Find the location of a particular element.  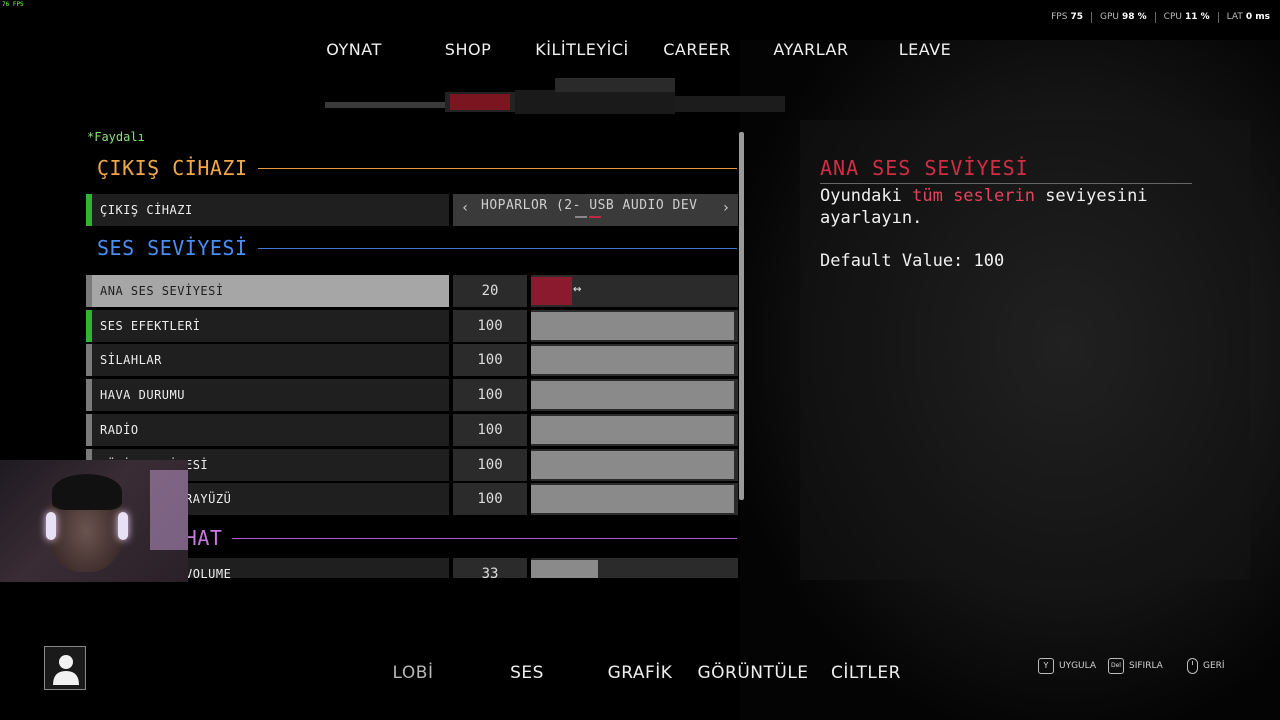

webcam-overlay is located at coordinates (94, 521).